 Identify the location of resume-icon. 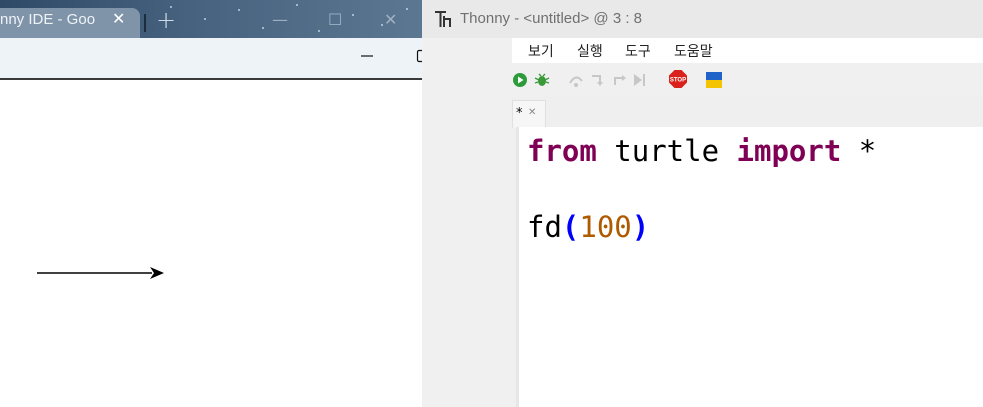
(639, 80).